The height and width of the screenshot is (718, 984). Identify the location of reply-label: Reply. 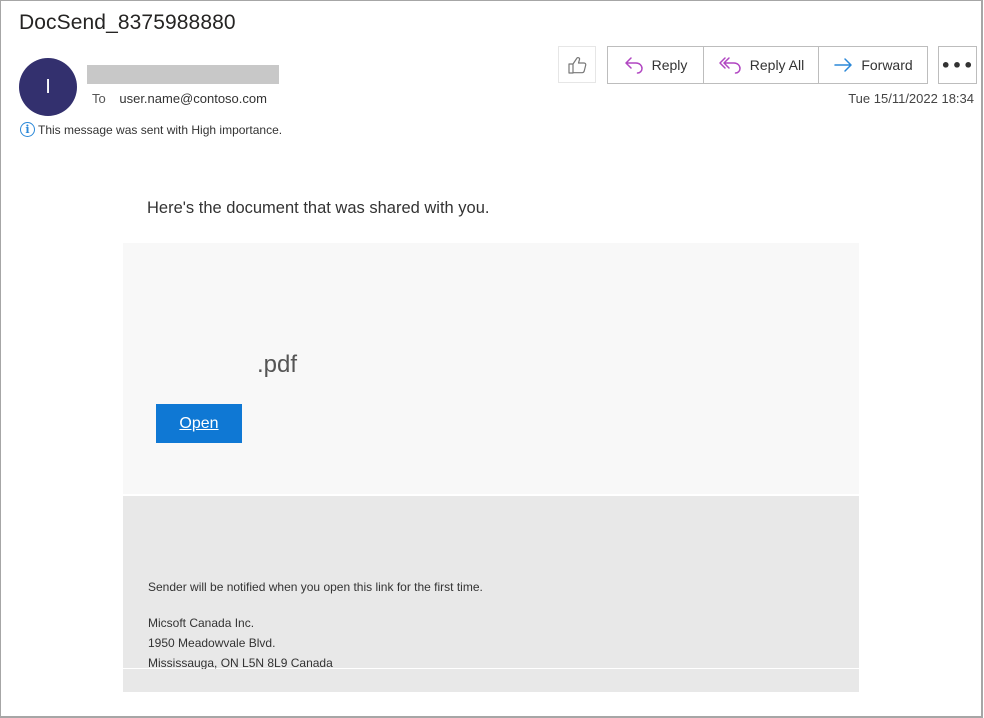
(669, 65).